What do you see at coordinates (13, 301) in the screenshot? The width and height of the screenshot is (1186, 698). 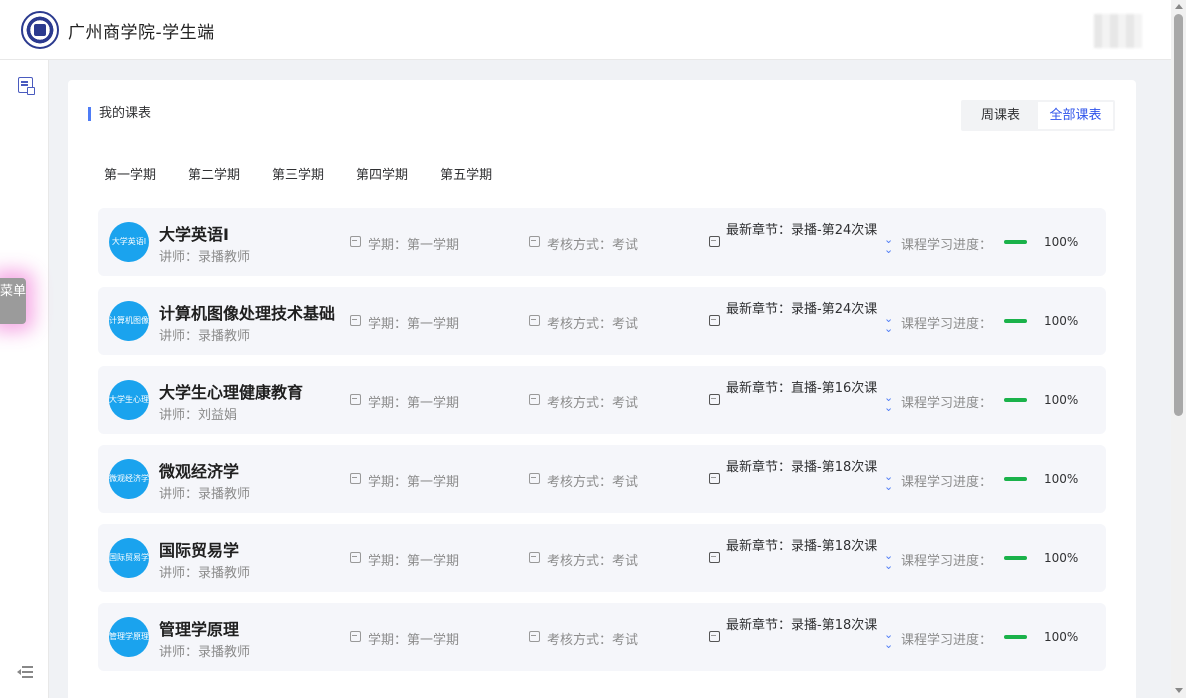 I see `menu-tab: 菜单` at bounding box center [13, 301].